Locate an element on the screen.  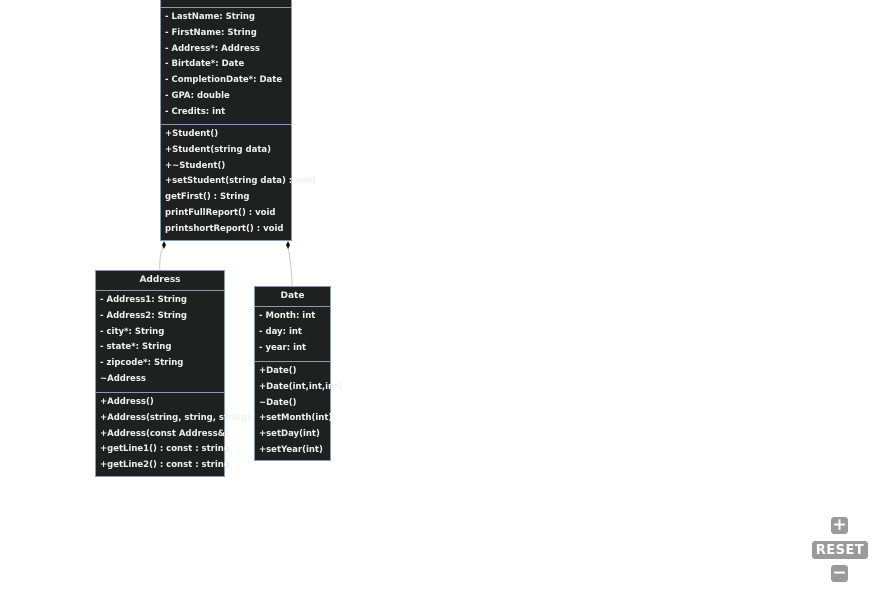
method: +Address() is located at coordinates (127, 402).